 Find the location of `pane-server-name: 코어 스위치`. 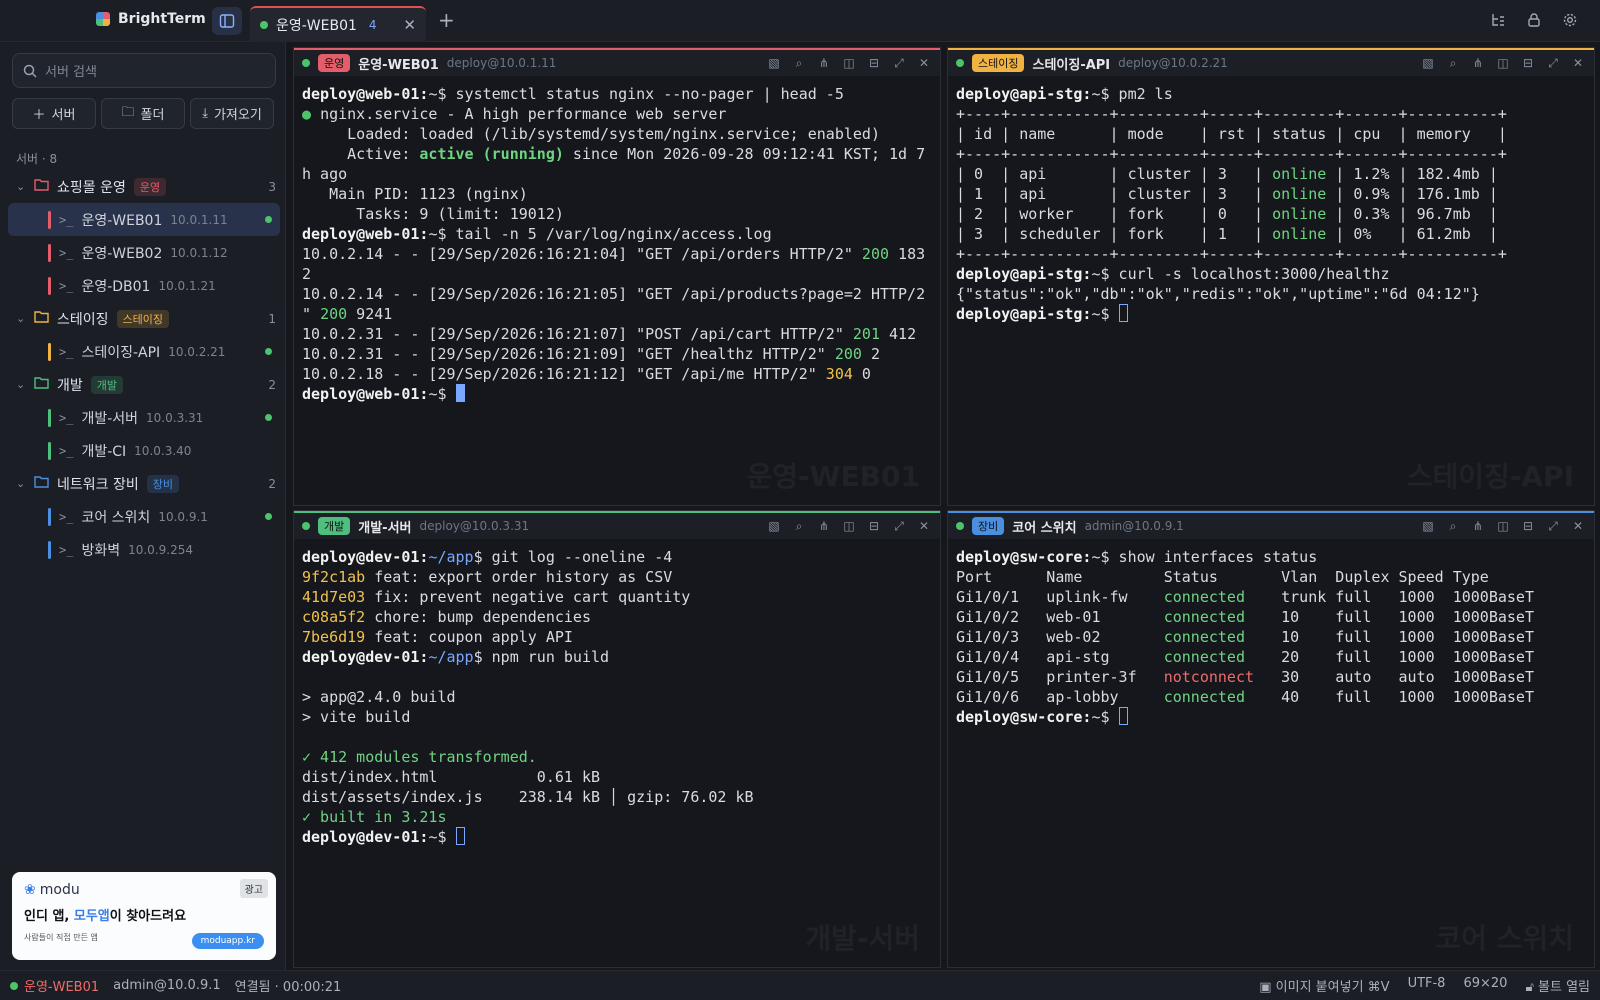

pane-server-name: 코어 스위치 is located at coordinates (1044, 528).